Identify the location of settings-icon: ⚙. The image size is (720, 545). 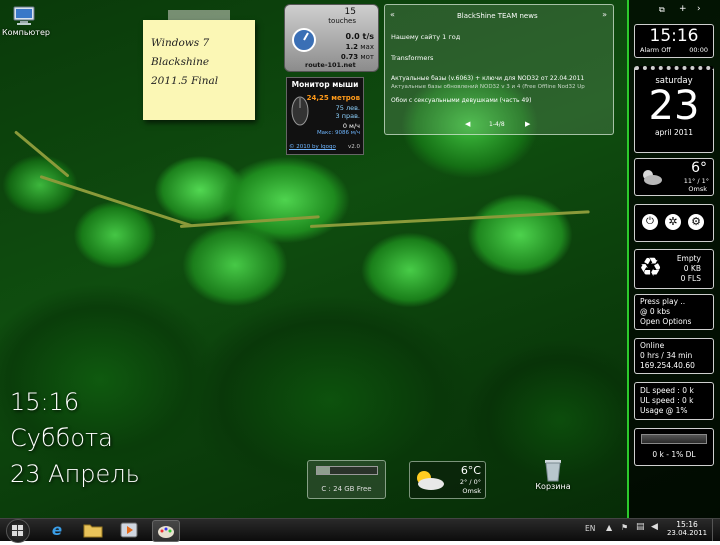
(696, 222).